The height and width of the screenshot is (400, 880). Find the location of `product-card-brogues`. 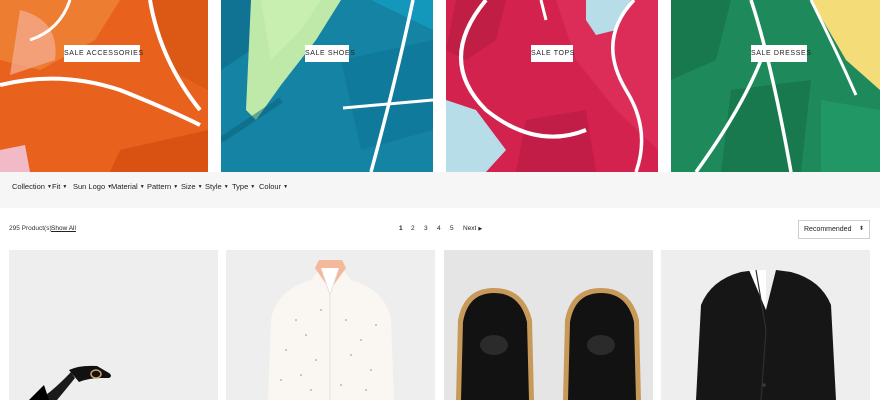

product-card-brogues is located at coordinates (548, 325).